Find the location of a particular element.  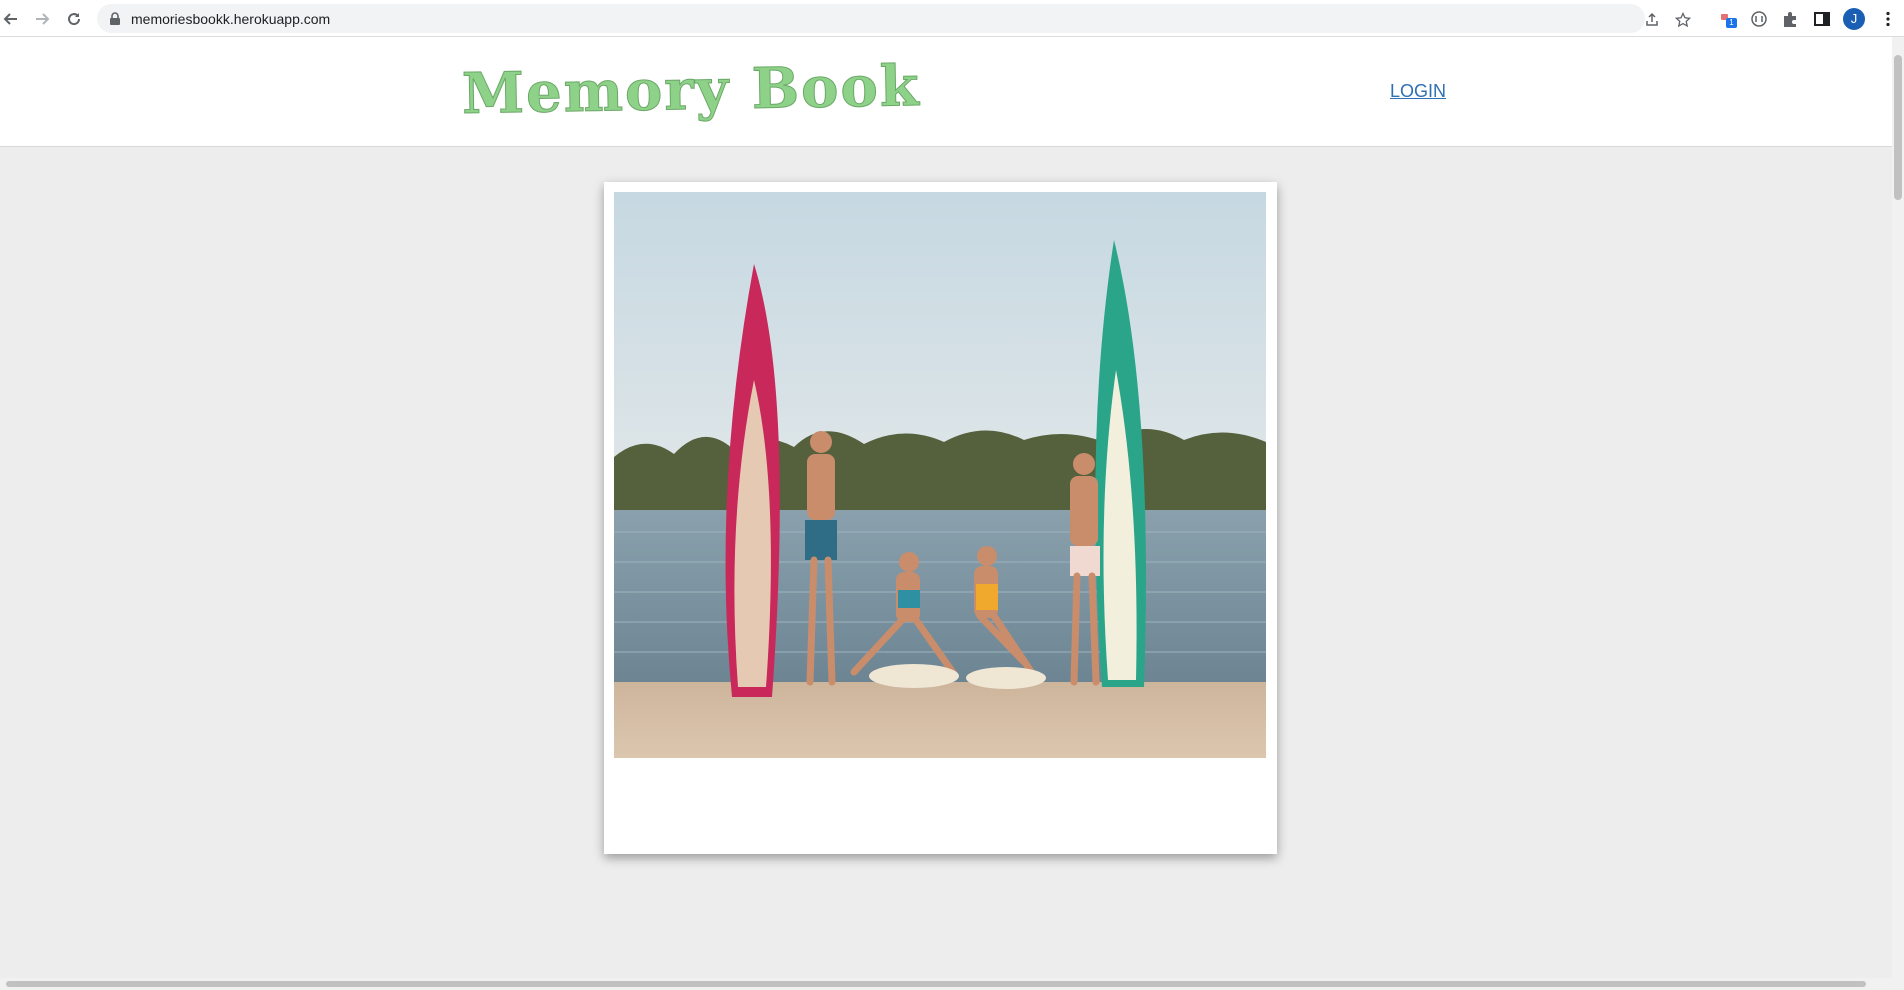

extension-button: 1 is located at coordinates (1728, 19).